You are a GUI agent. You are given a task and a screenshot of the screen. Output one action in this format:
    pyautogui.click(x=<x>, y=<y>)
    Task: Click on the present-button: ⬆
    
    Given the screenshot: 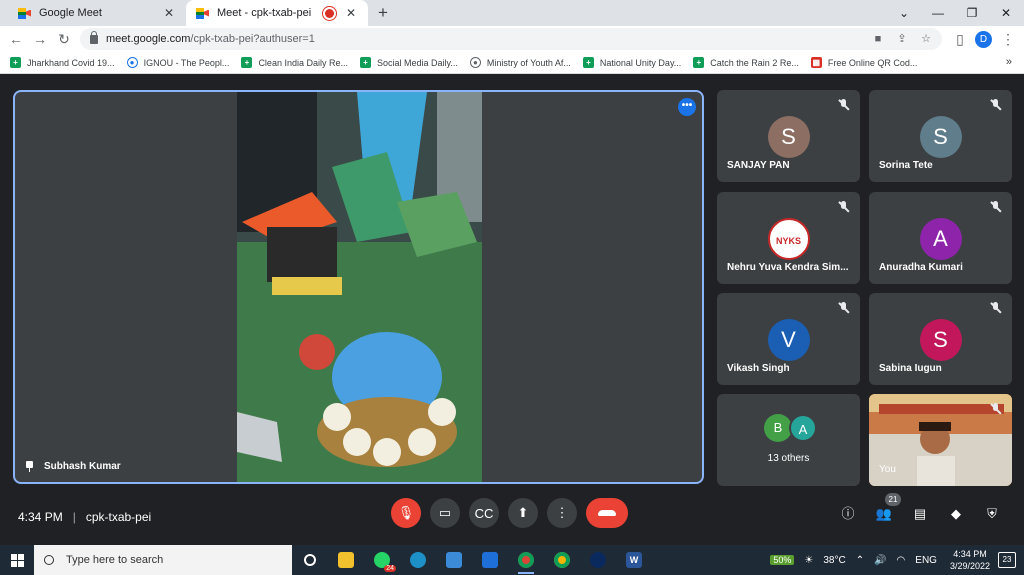 What is the action you would take?
    pyautogui.click(x=523, y=513)
    